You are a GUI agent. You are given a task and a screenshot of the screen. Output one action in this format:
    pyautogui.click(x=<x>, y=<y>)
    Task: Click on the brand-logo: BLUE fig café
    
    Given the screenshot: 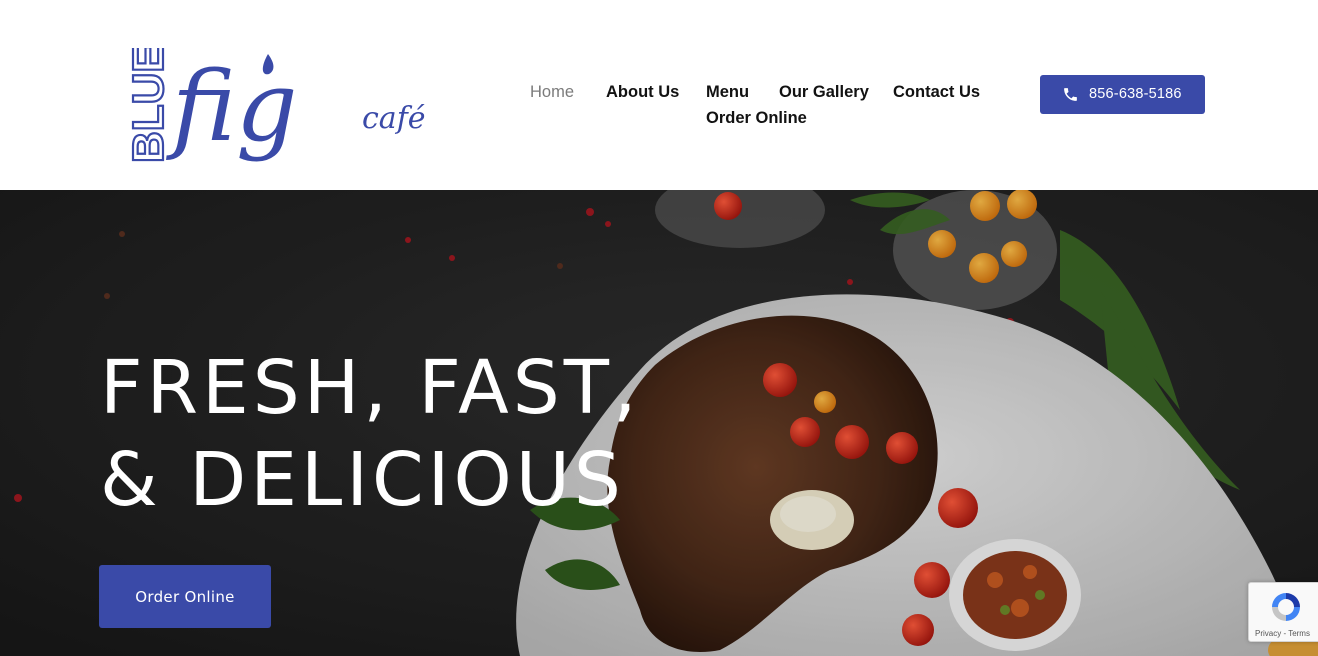 What is the action you would take?
    pyautogui.click(x=284, y=107)
    